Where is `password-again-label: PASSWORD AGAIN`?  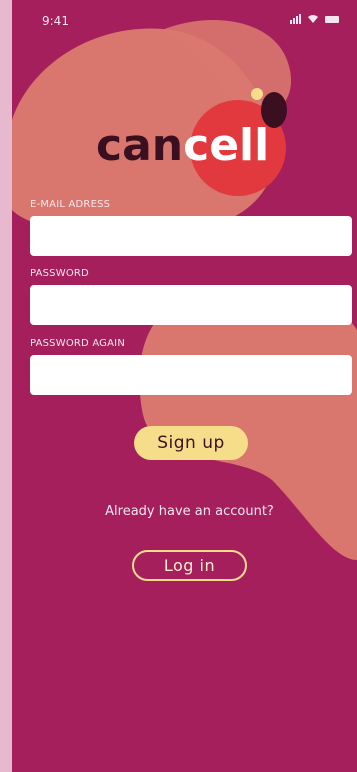 password-again-label: PASSWORD AGAIN is located at coordinates (77, 343).